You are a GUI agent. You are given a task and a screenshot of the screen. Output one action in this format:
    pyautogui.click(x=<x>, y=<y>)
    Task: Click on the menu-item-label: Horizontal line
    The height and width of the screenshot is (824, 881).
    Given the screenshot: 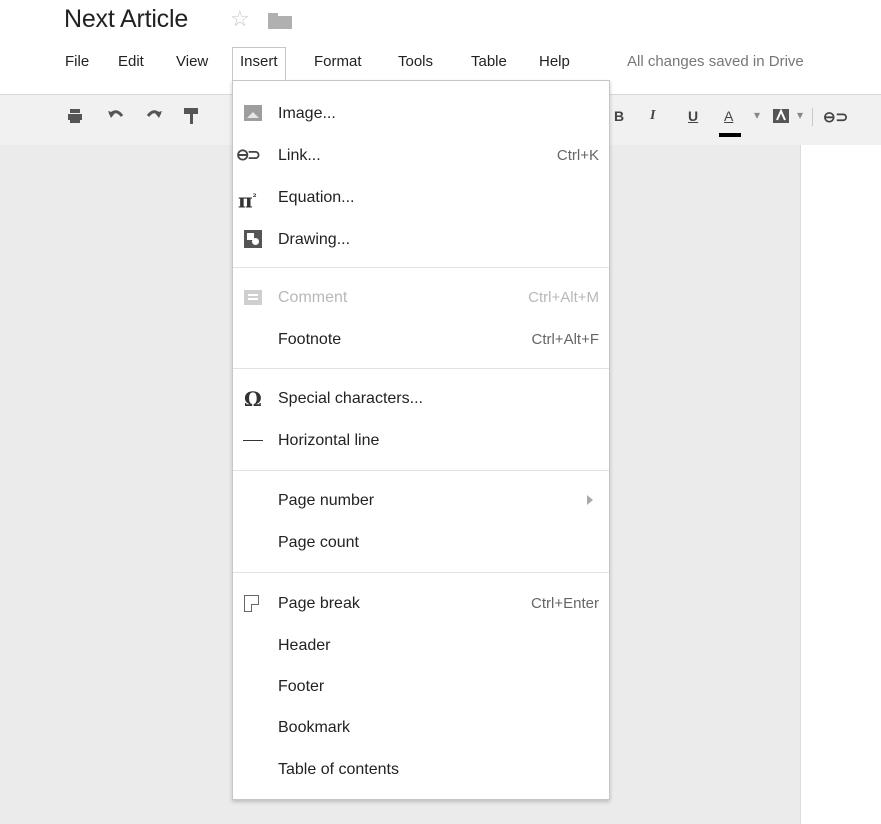 What is the action you would take?
    pyautogui.click(x=329, y=440)
    